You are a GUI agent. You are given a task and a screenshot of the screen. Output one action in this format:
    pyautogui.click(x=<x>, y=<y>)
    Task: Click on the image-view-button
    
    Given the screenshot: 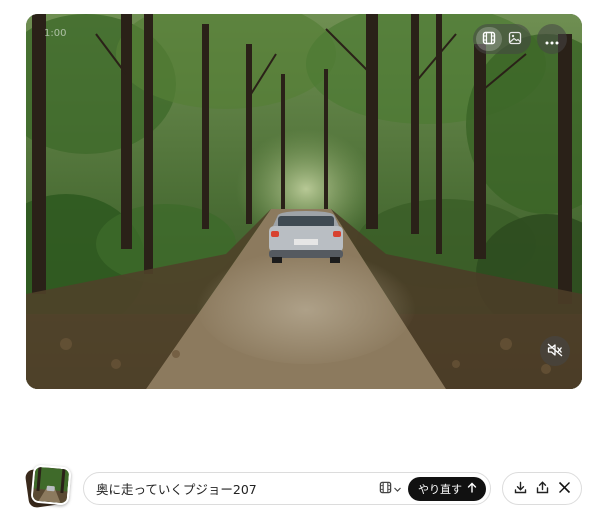 What is the action you would take?
    pyautogui.click(x=515, y=39)
    